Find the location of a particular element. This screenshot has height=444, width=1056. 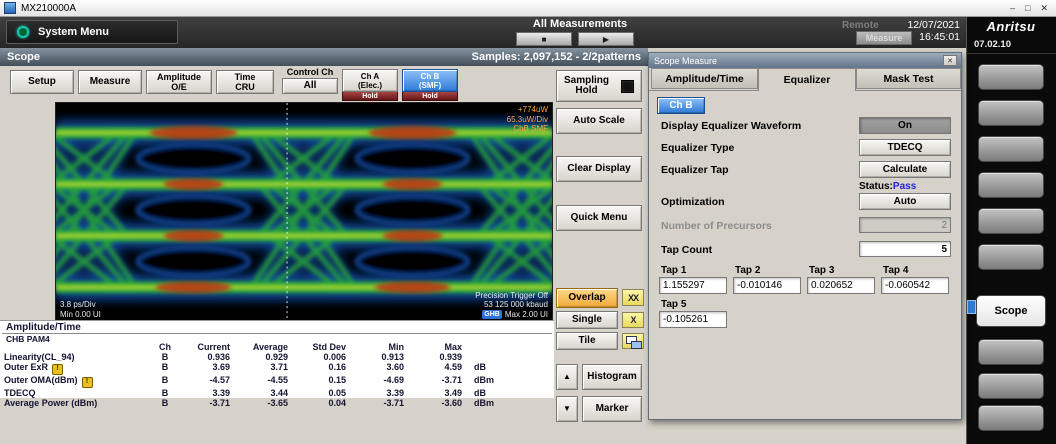

play-icon: ▶ is located at coordinates (606, 39).